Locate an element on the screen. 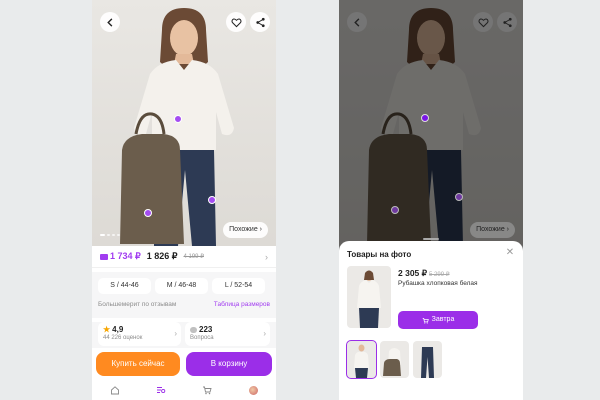 Image resolution: width=600 pixels, height=400 pixels. photo-pager is located at coordinates (110, 235).